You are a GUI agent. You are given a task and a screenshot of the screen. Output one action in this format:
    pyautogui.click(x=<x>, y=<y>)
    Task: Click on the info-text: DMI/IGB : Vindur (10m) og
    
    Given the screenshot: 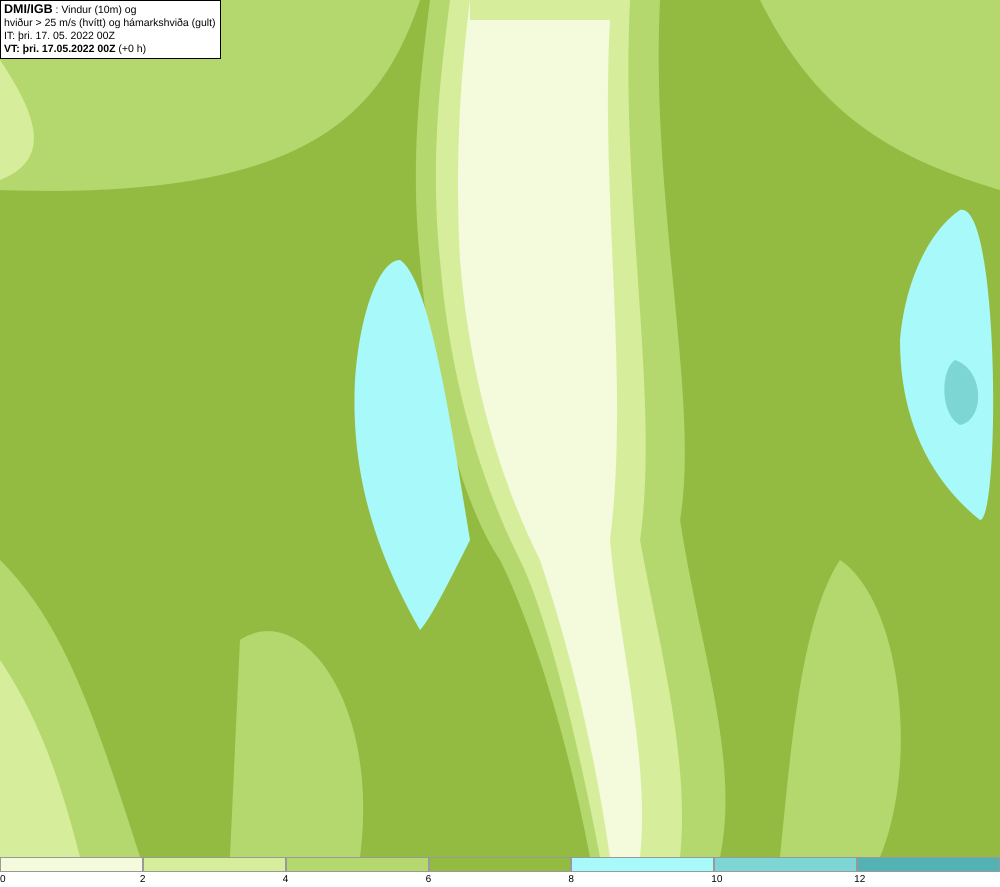 What is the action you would take?
    pyautogui.click(x=71, y=10)
    